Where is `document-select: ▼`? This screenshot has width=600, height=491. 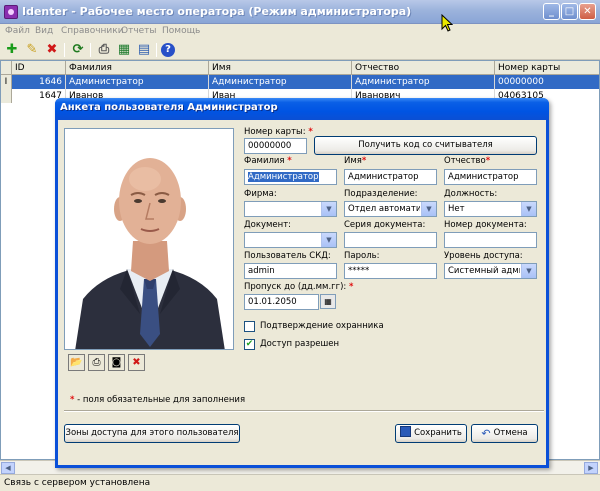 document-select: ▼ is located at coordinates (290, 240).